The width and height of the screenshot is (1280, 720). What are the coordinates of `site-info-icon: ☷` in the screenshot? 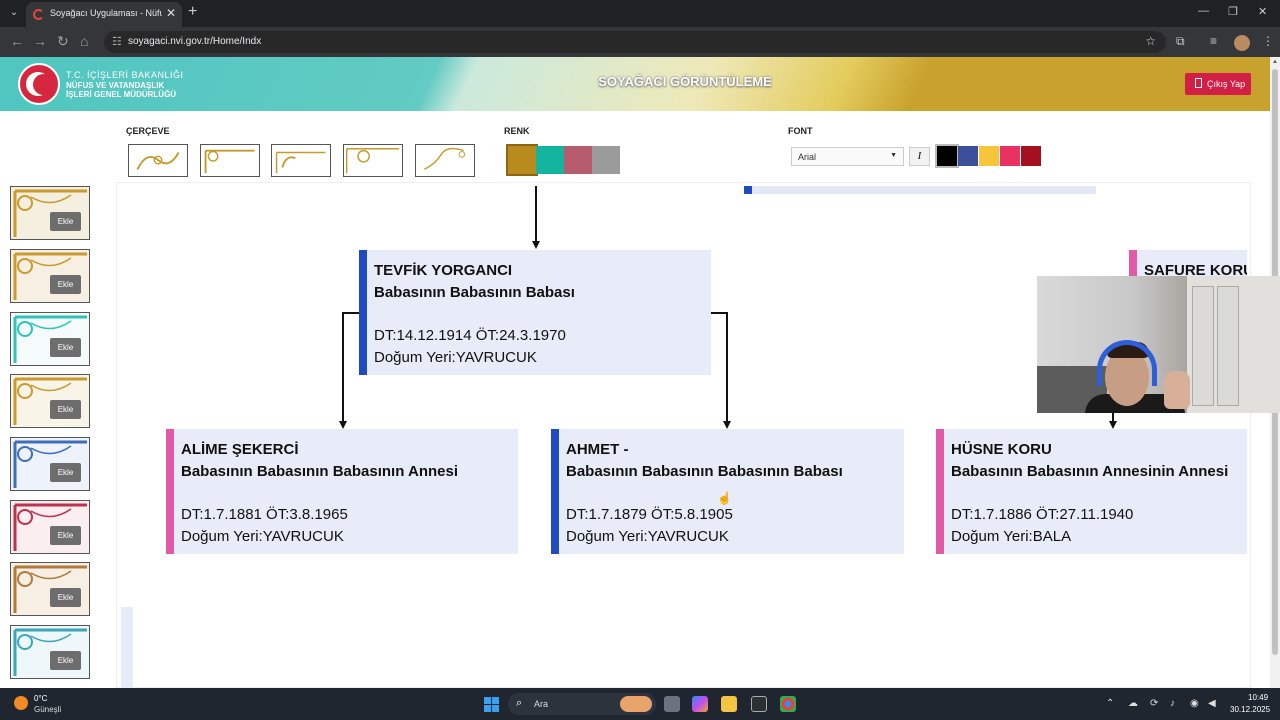 It's located at (117, 41).